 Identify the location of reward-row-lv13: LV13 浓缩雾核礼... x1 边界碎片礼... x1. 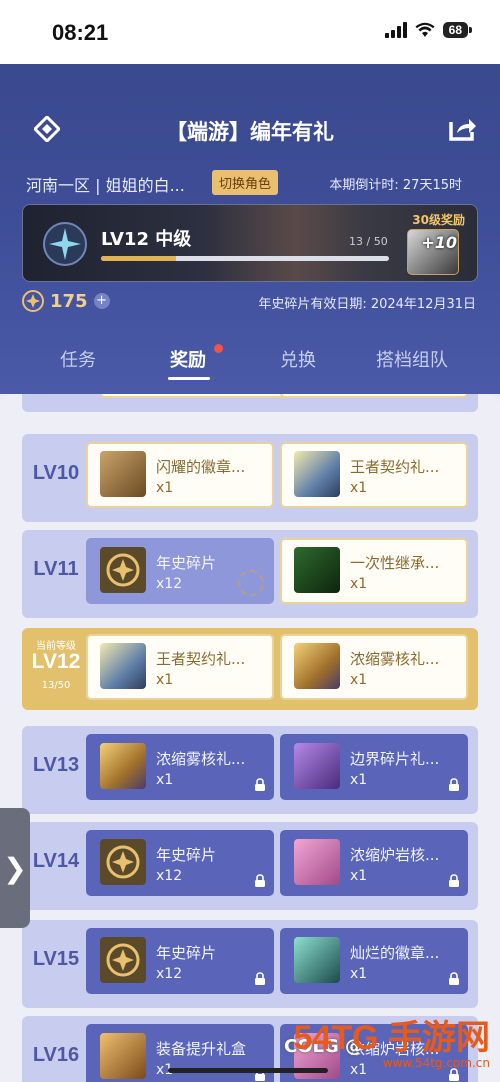
(250, 770).